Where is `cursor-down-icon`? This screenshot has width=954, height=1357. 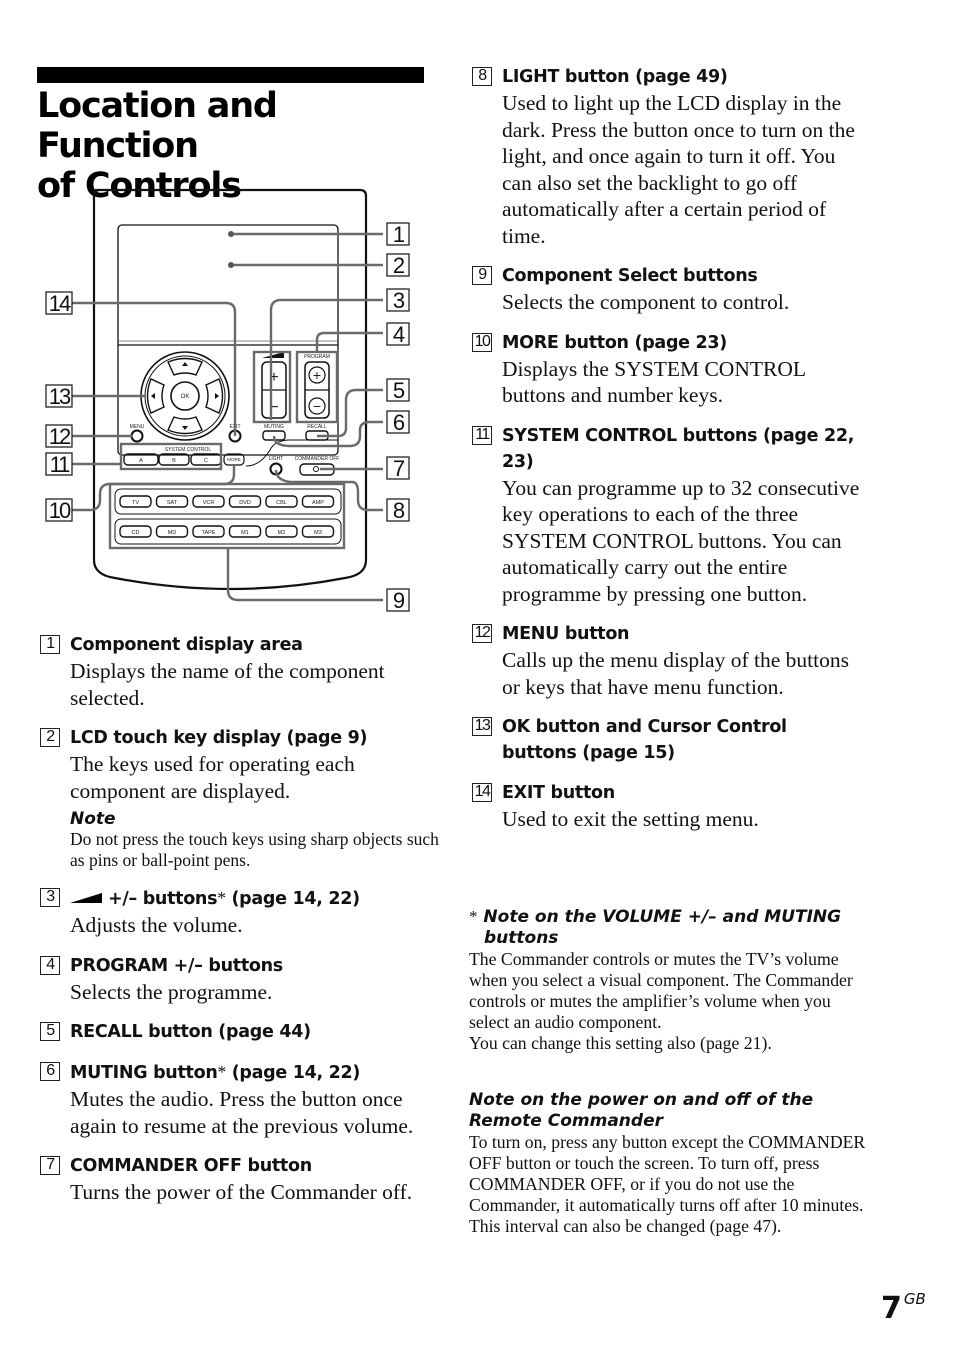
cursor-down-icon is located at coordinates (185, 428).